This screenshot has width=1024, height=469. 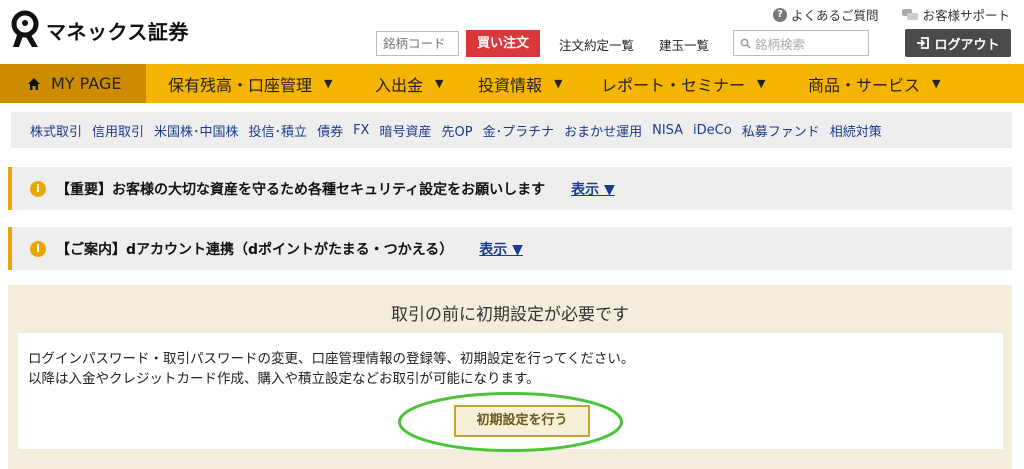 I want to click on faq-label: よくあるご質問, so click(x=834, y=15).